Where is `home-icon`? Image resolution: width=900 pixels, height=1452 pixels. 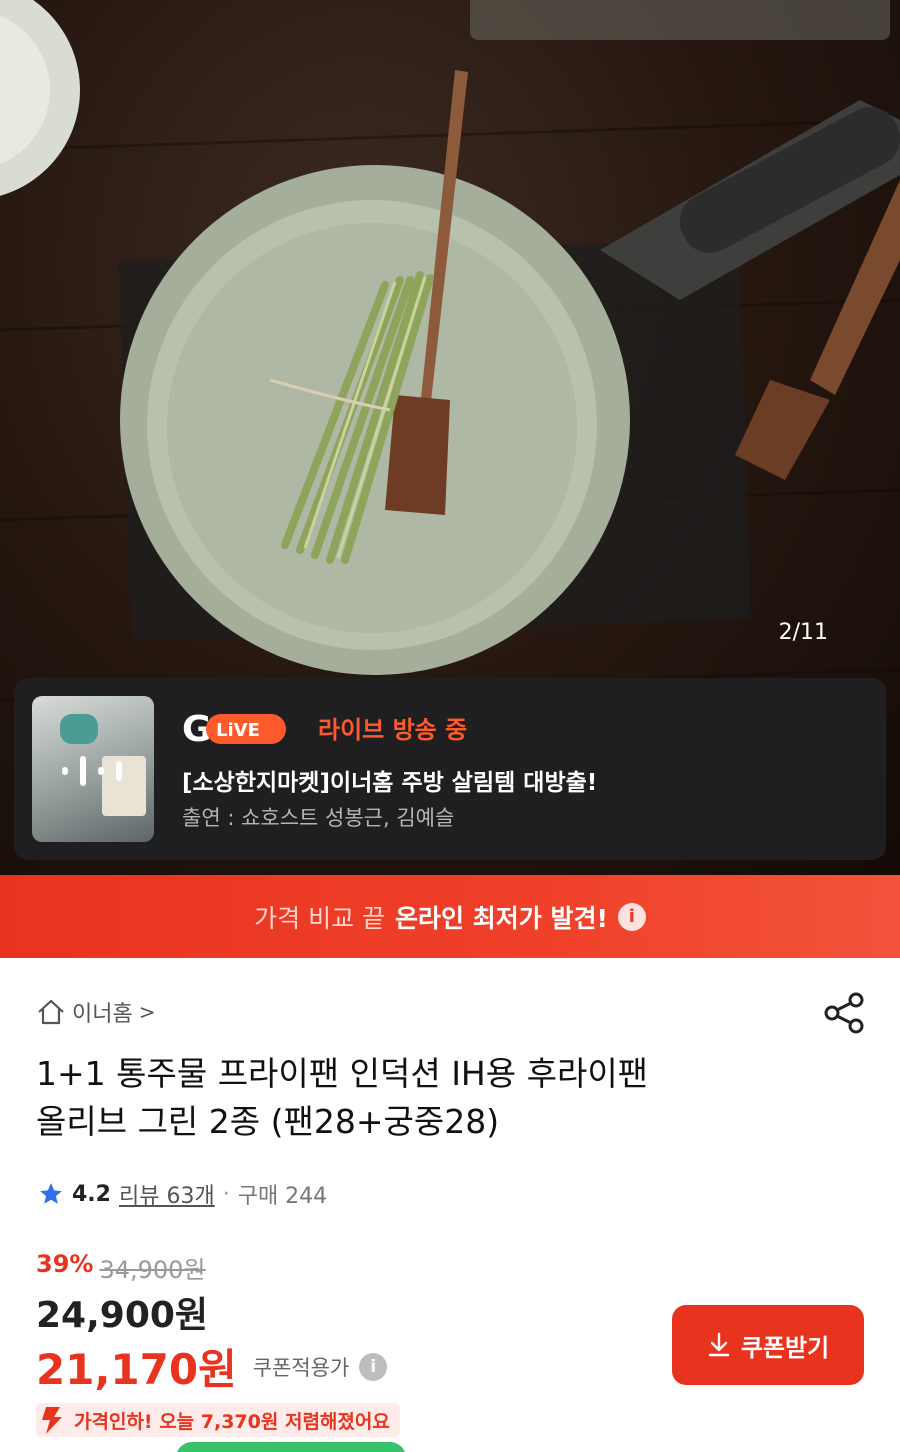 home-icon is located at coordinates (51, 1012).